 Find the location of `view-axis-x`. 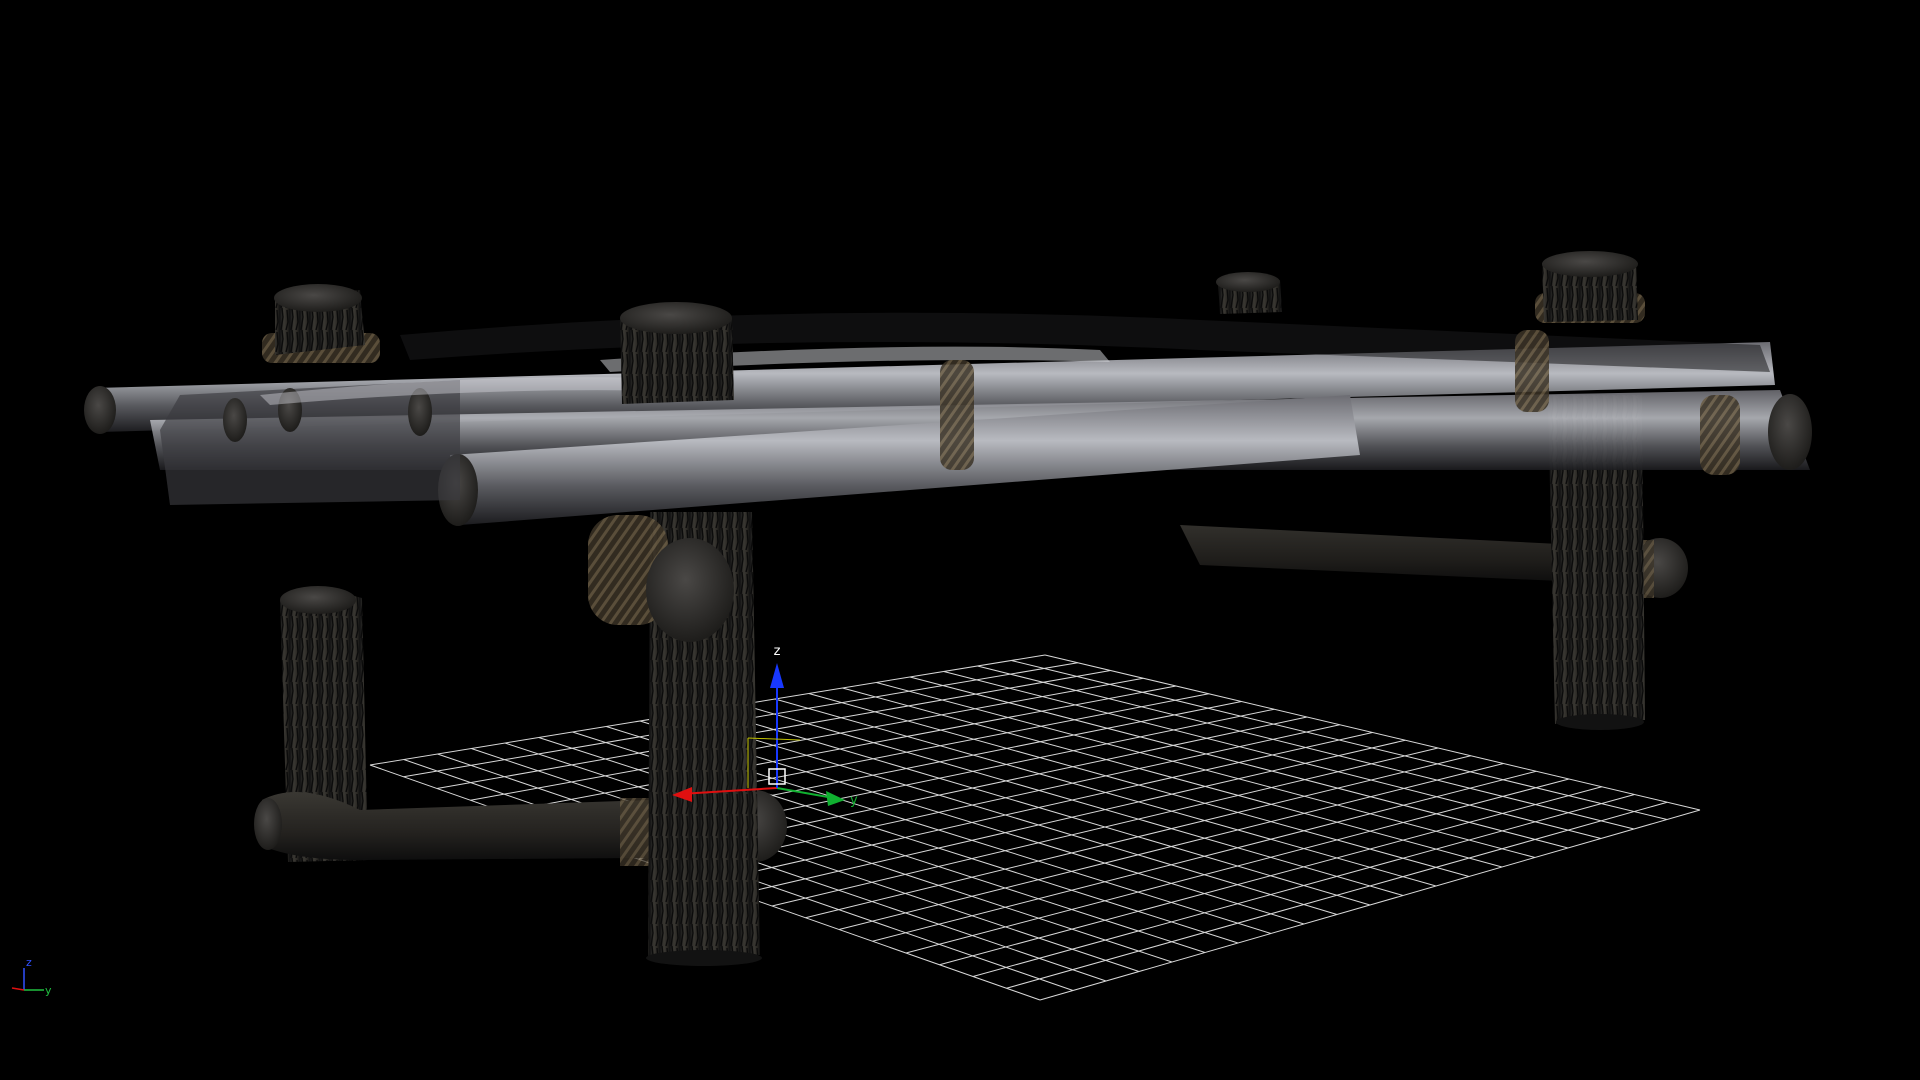

view-axis-x is located at coordinates (18, 989).